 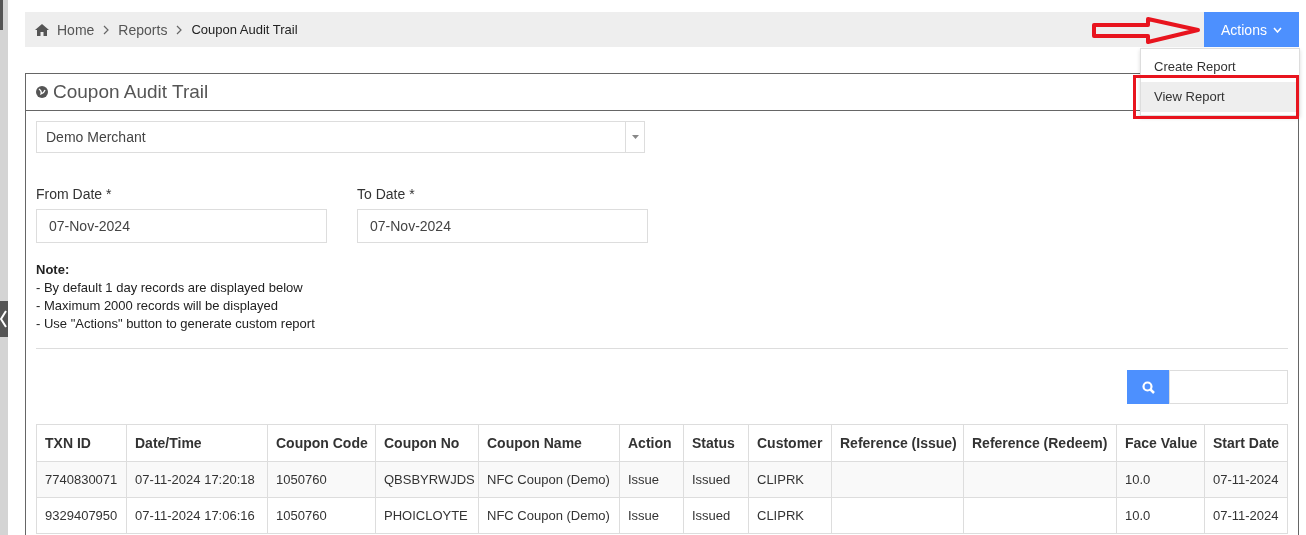 I want to click on table-cell: 9329407950, so click(x=81, y=515).